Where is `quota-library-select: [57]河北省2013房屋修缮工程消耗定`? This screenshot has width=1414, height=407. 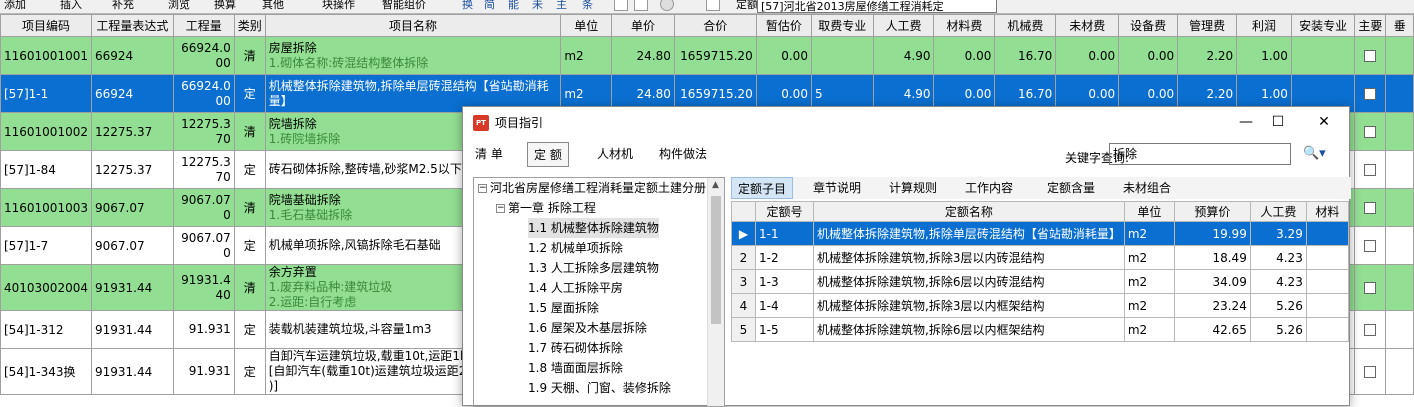
quota-library-select: [57]河北省2013房屋修缮工程消耗定 is located at coordinates (877, 6).